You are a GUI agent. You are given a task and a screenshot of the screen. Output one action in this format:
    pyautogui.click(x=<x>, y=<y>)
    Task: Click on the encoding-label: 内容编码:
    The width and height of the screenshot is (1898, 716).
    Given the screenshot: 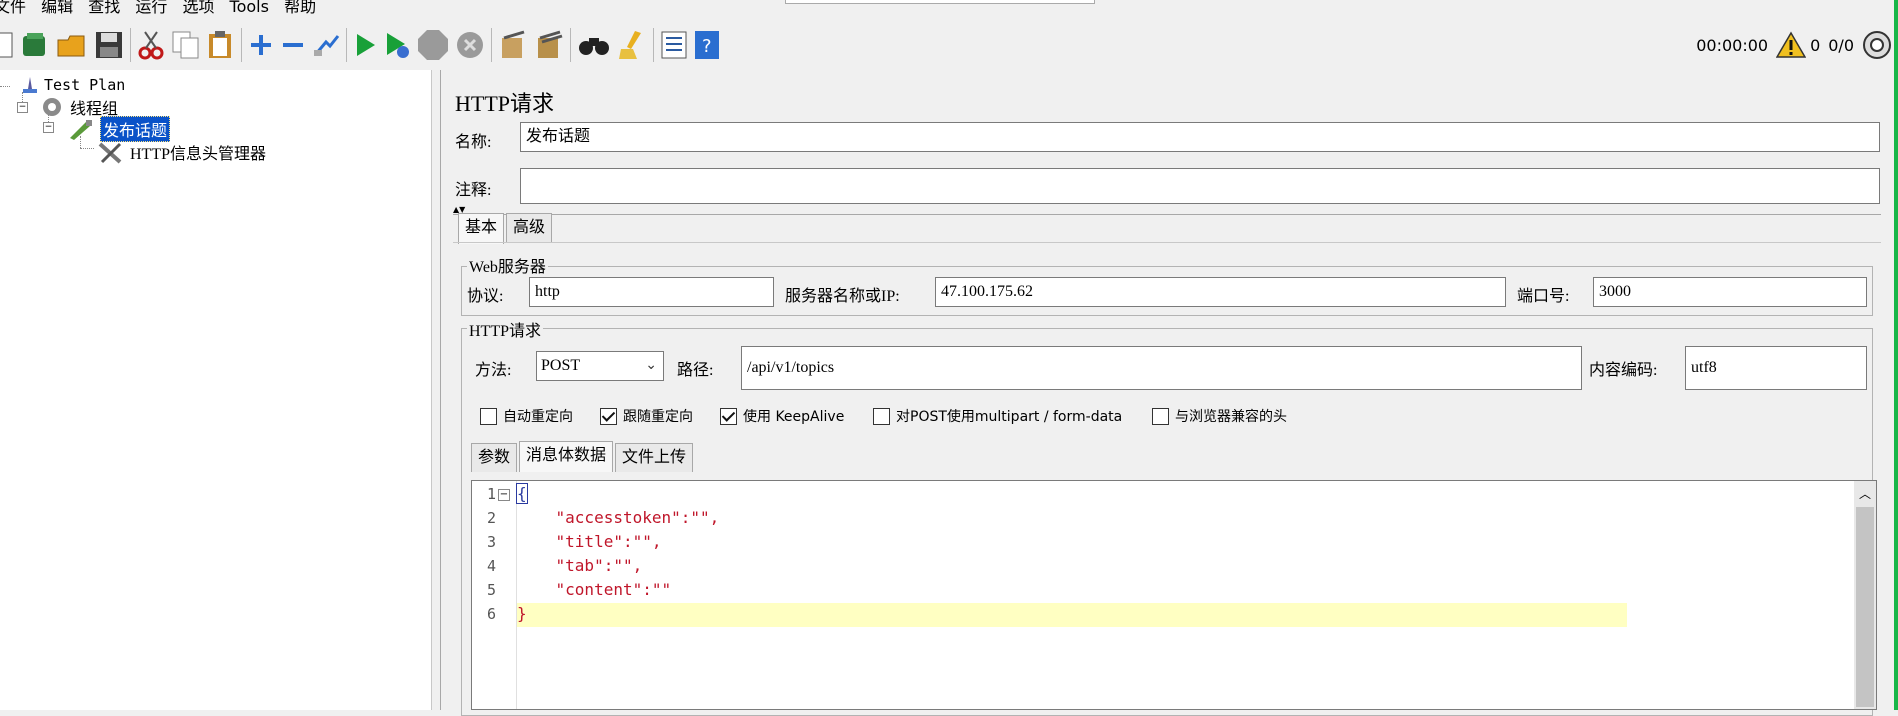 What is the action you would take?
    pyautogui.click(x=1623, y=370)
    